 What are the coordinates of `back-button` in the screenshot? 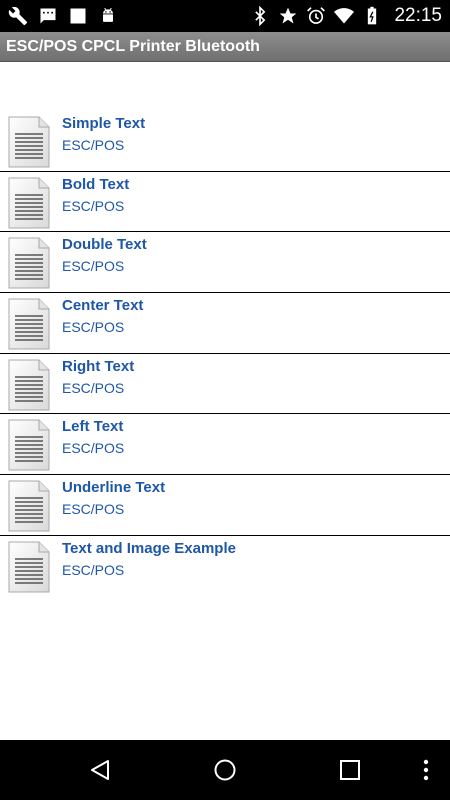 It's located at (100, 770).